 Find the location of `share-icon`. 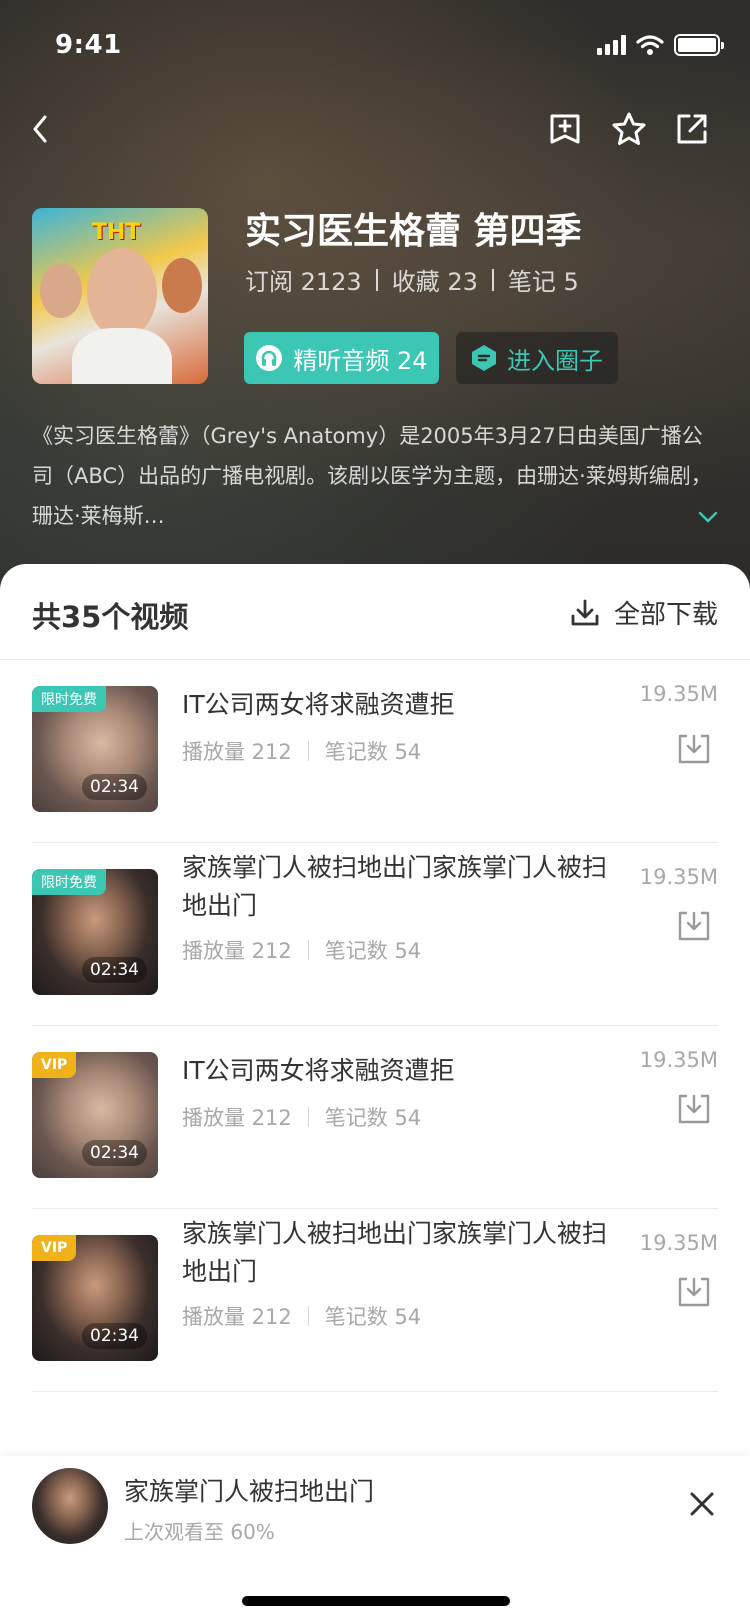

share-icon is located at coordinates (692, 129).